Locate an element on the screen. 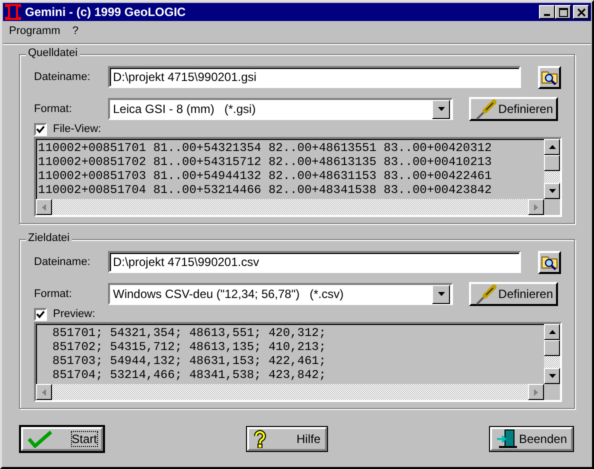 This screenshot has width=594, height=469. checkbox-label: Preview: is located at coordinates (74, 314).